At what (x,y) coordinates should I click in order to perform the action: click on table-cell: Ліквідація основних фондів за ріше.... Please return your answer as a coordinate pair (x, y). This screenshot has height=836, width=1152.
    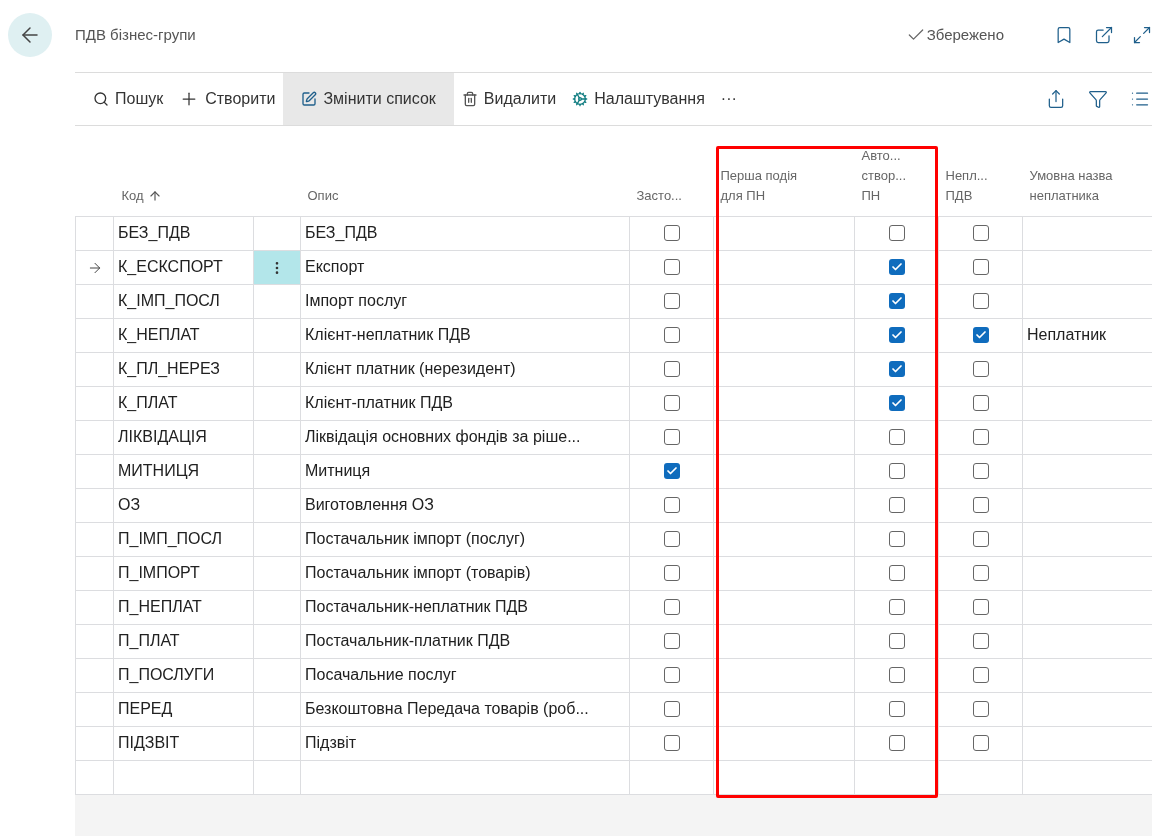
    Looking at the image, I should click on (443, 436).